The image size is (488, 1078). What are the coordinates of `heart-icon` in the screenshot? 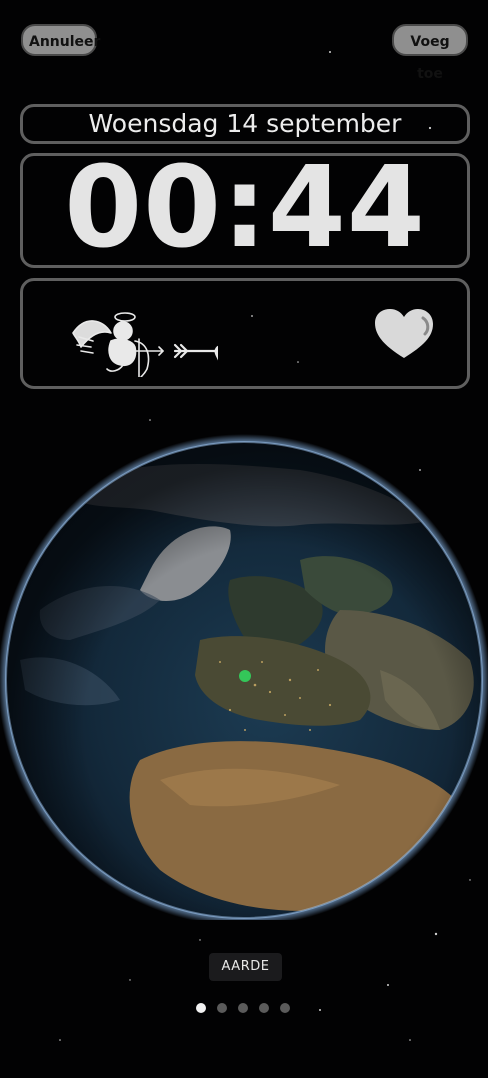 It's located at (404, 334).